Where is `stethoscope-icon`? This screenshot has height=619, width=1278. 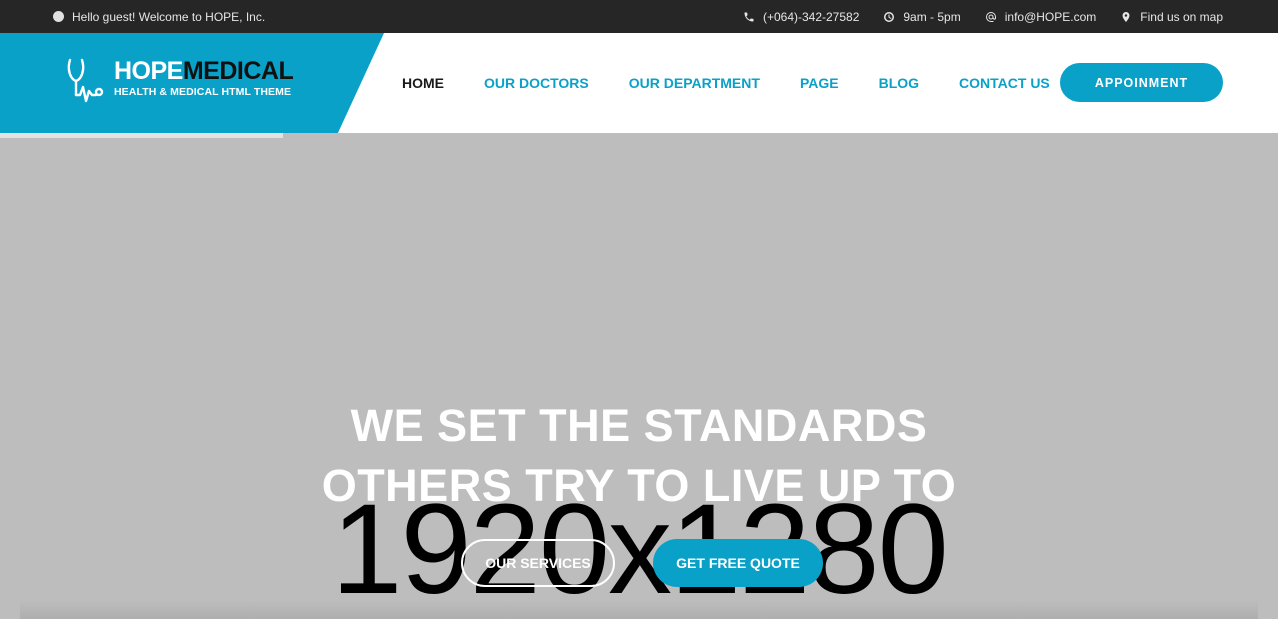 stethoscope-icon is located at coordinates (85, 80).